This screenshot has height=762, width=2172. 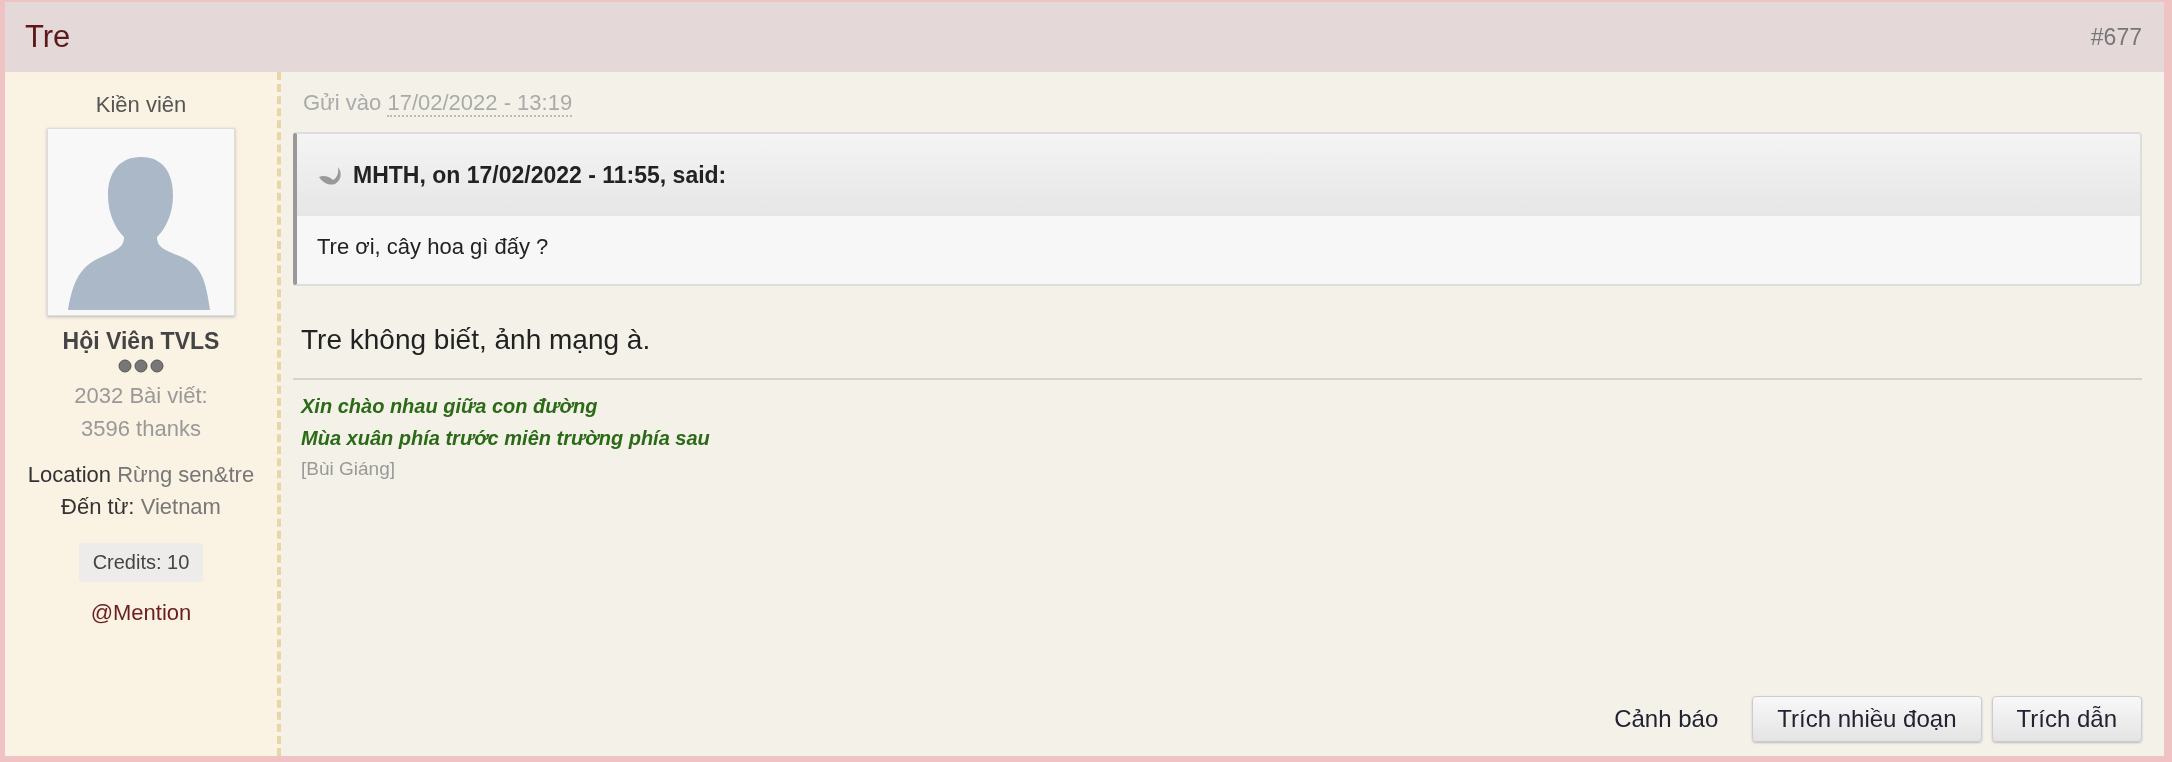 What do you see at coordinates (433, 247) in the screenshot?
I see `quote-text: Tre ơi, cây hoa gì đấy ?` at bounding box center [433, 247].